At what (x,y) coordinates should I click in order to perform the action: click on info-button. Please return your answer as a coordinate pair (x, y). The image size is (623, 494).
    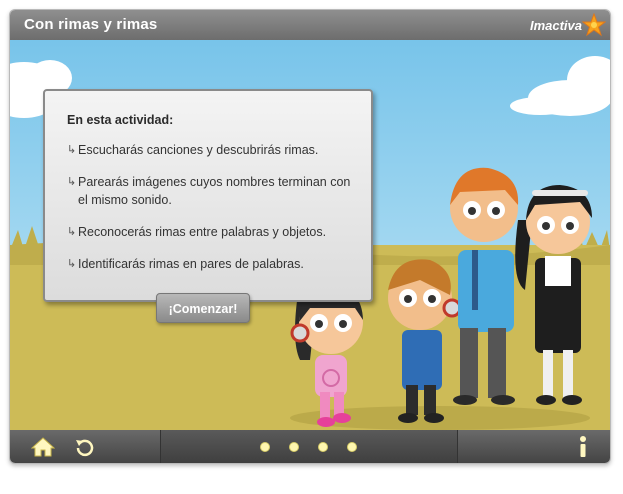
    Looking at the image, I should click on (583, 446).